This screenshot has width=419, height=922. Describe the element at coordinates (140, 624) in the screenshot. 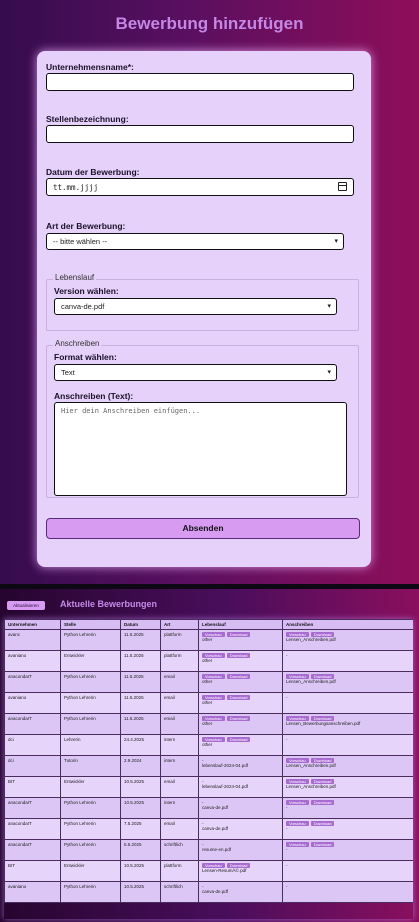

I see `column-header: Datum` at that location.